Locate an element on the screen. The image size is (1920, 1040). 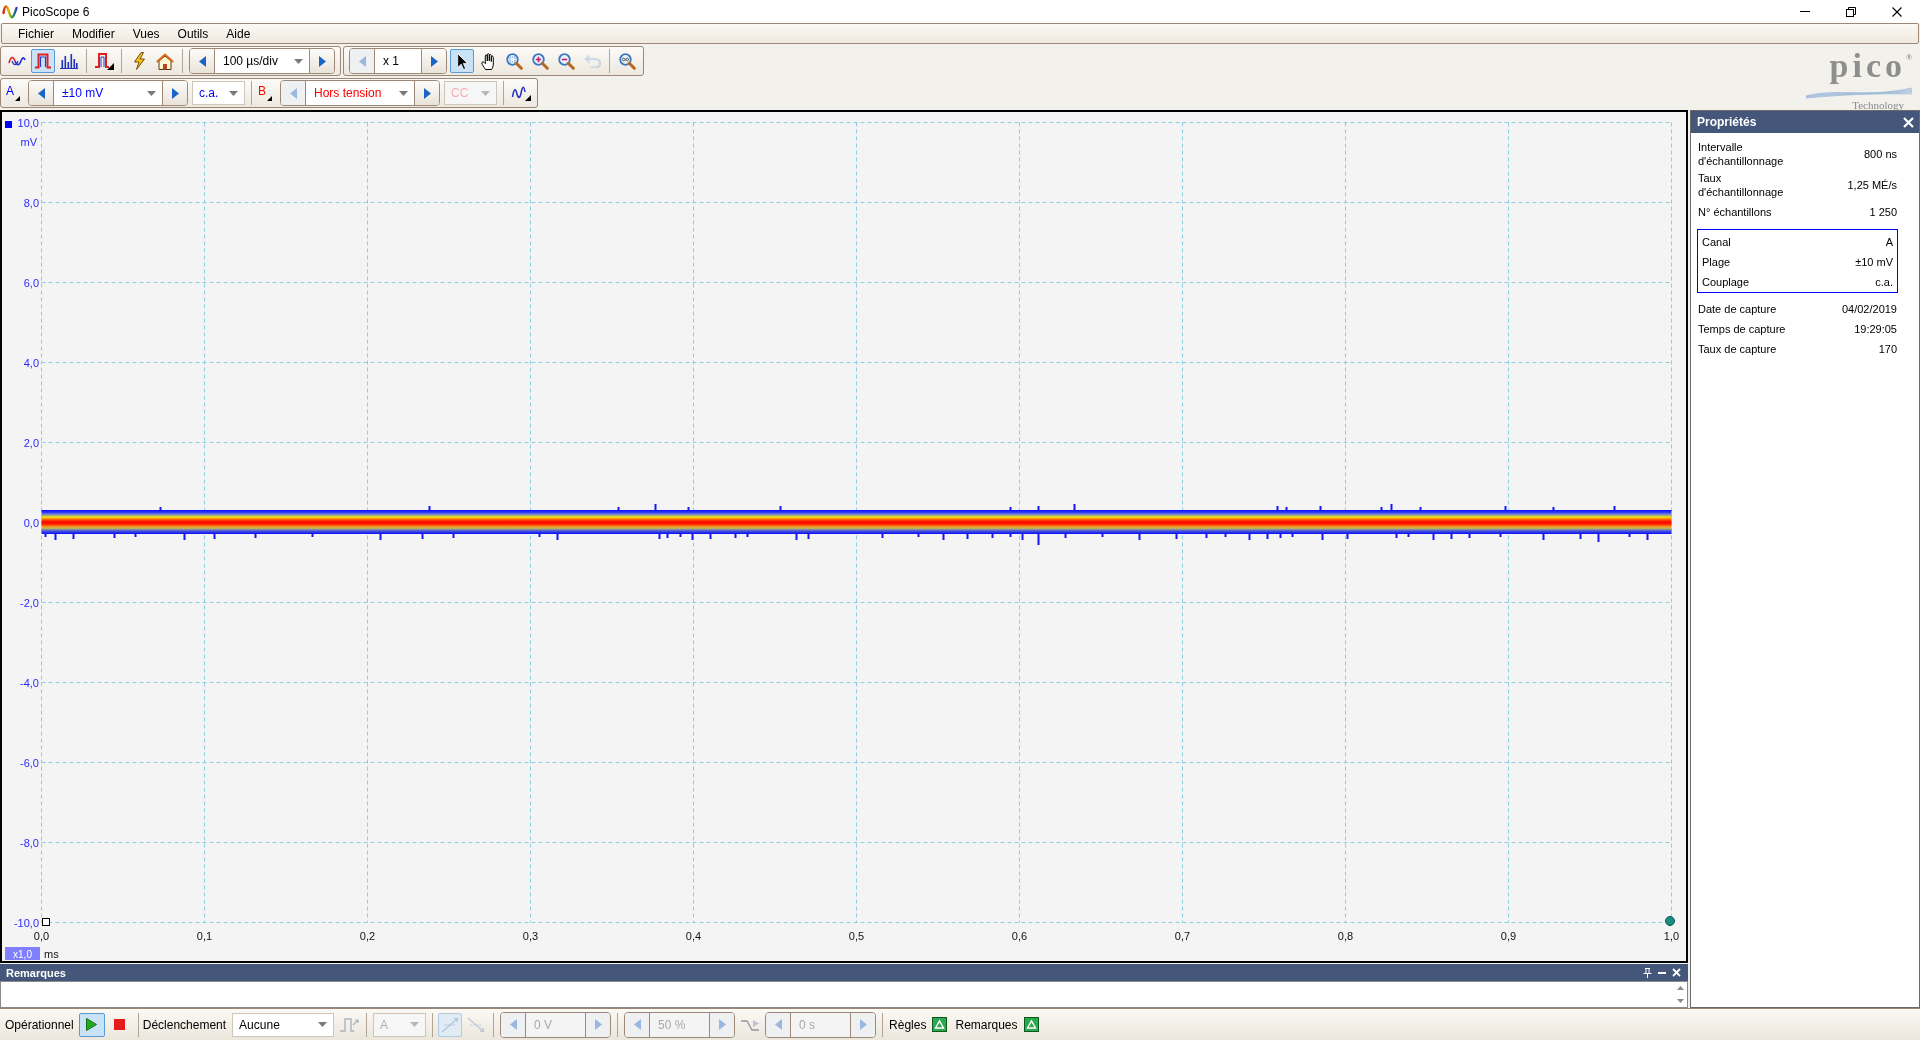
panel-toggle-button: Règles is located at coordinates (920, 1024).